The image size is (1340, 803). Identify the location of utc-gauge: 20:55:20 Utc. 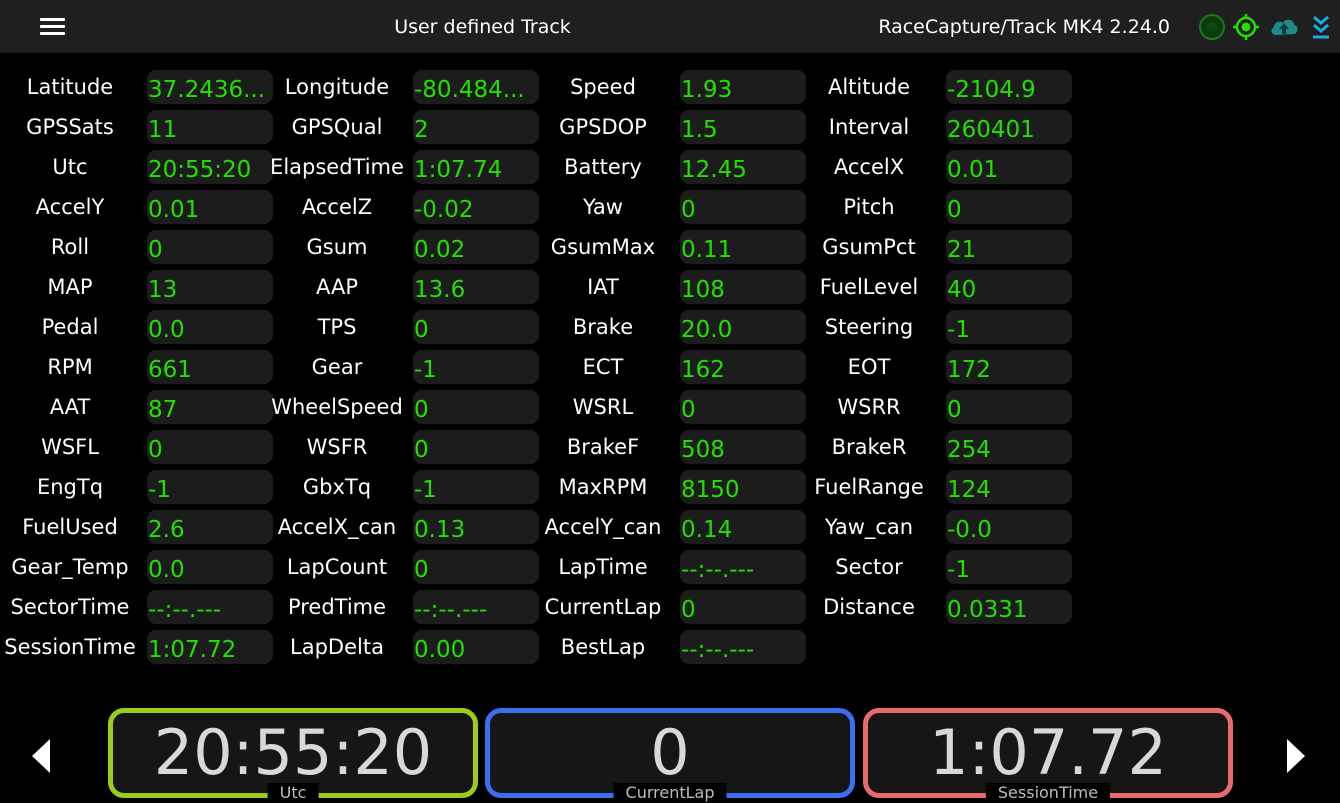
(293, 755).